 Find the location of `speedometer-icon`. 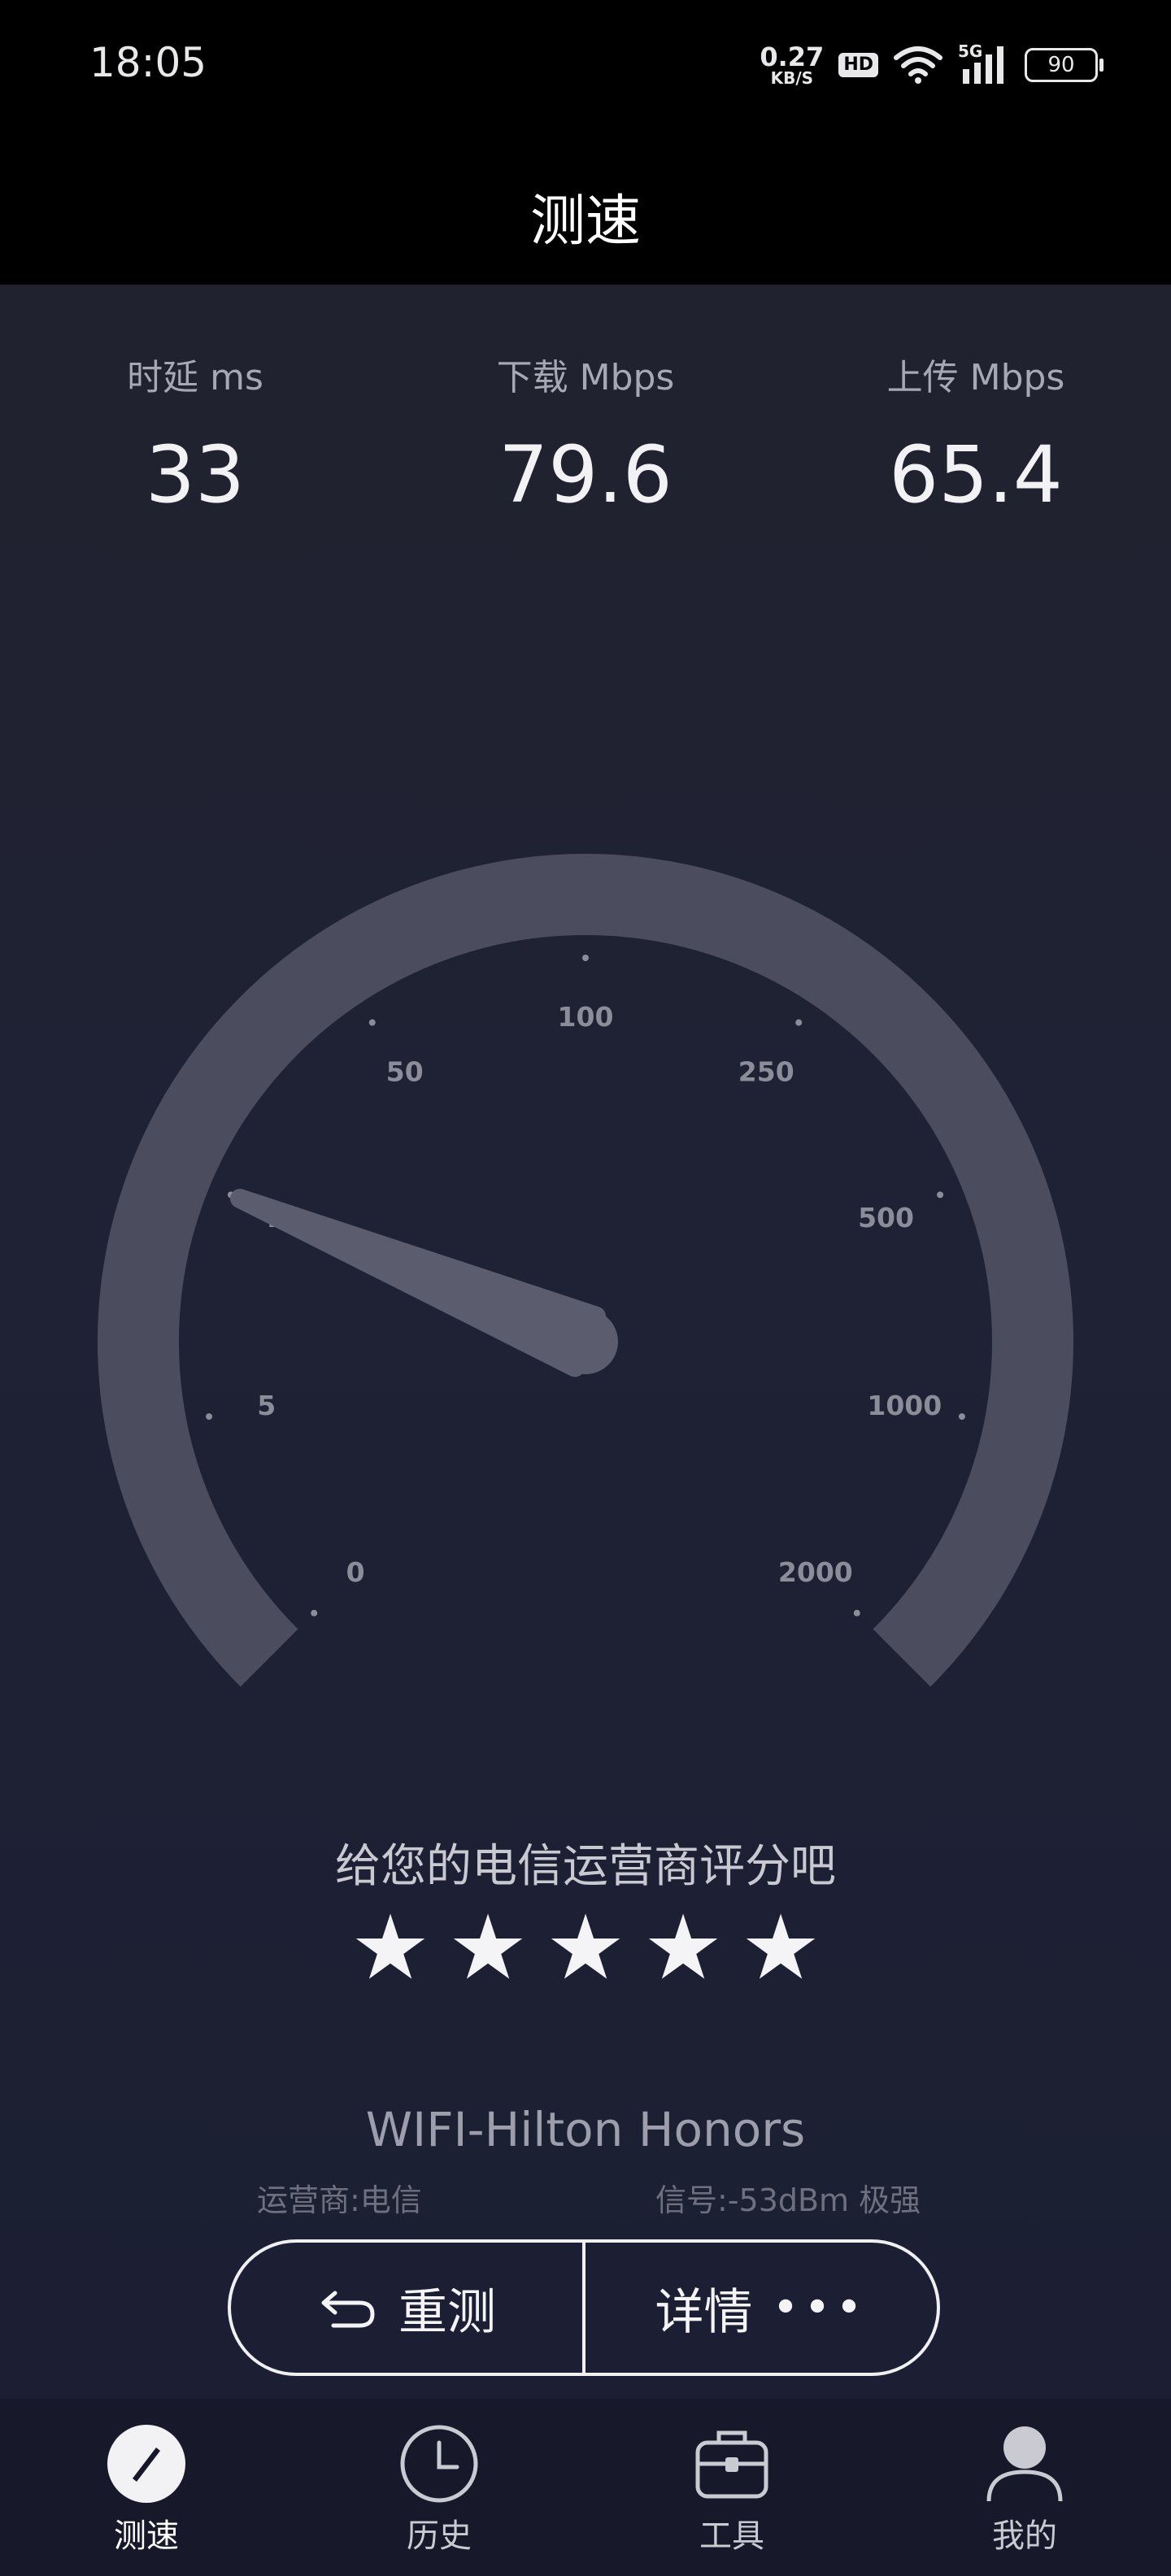

speedometer-icon is located at coordinates (146, 2464).